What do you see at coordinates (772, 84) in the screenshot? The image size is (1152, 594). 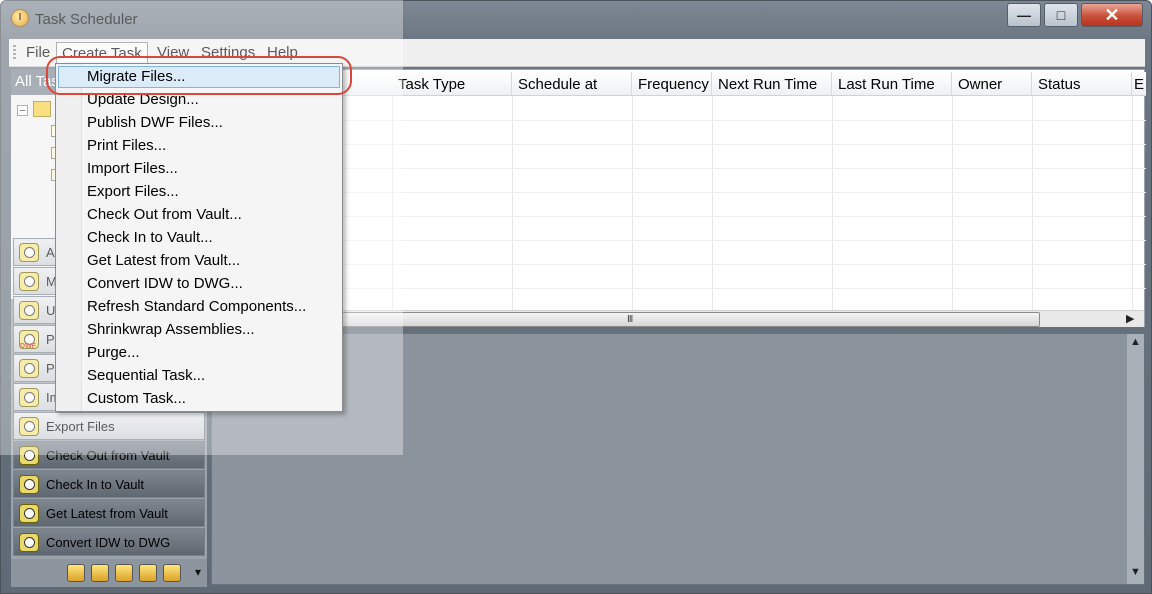 I see `col-next-run-time: Next Run Time` at bounding box center [772, 84].